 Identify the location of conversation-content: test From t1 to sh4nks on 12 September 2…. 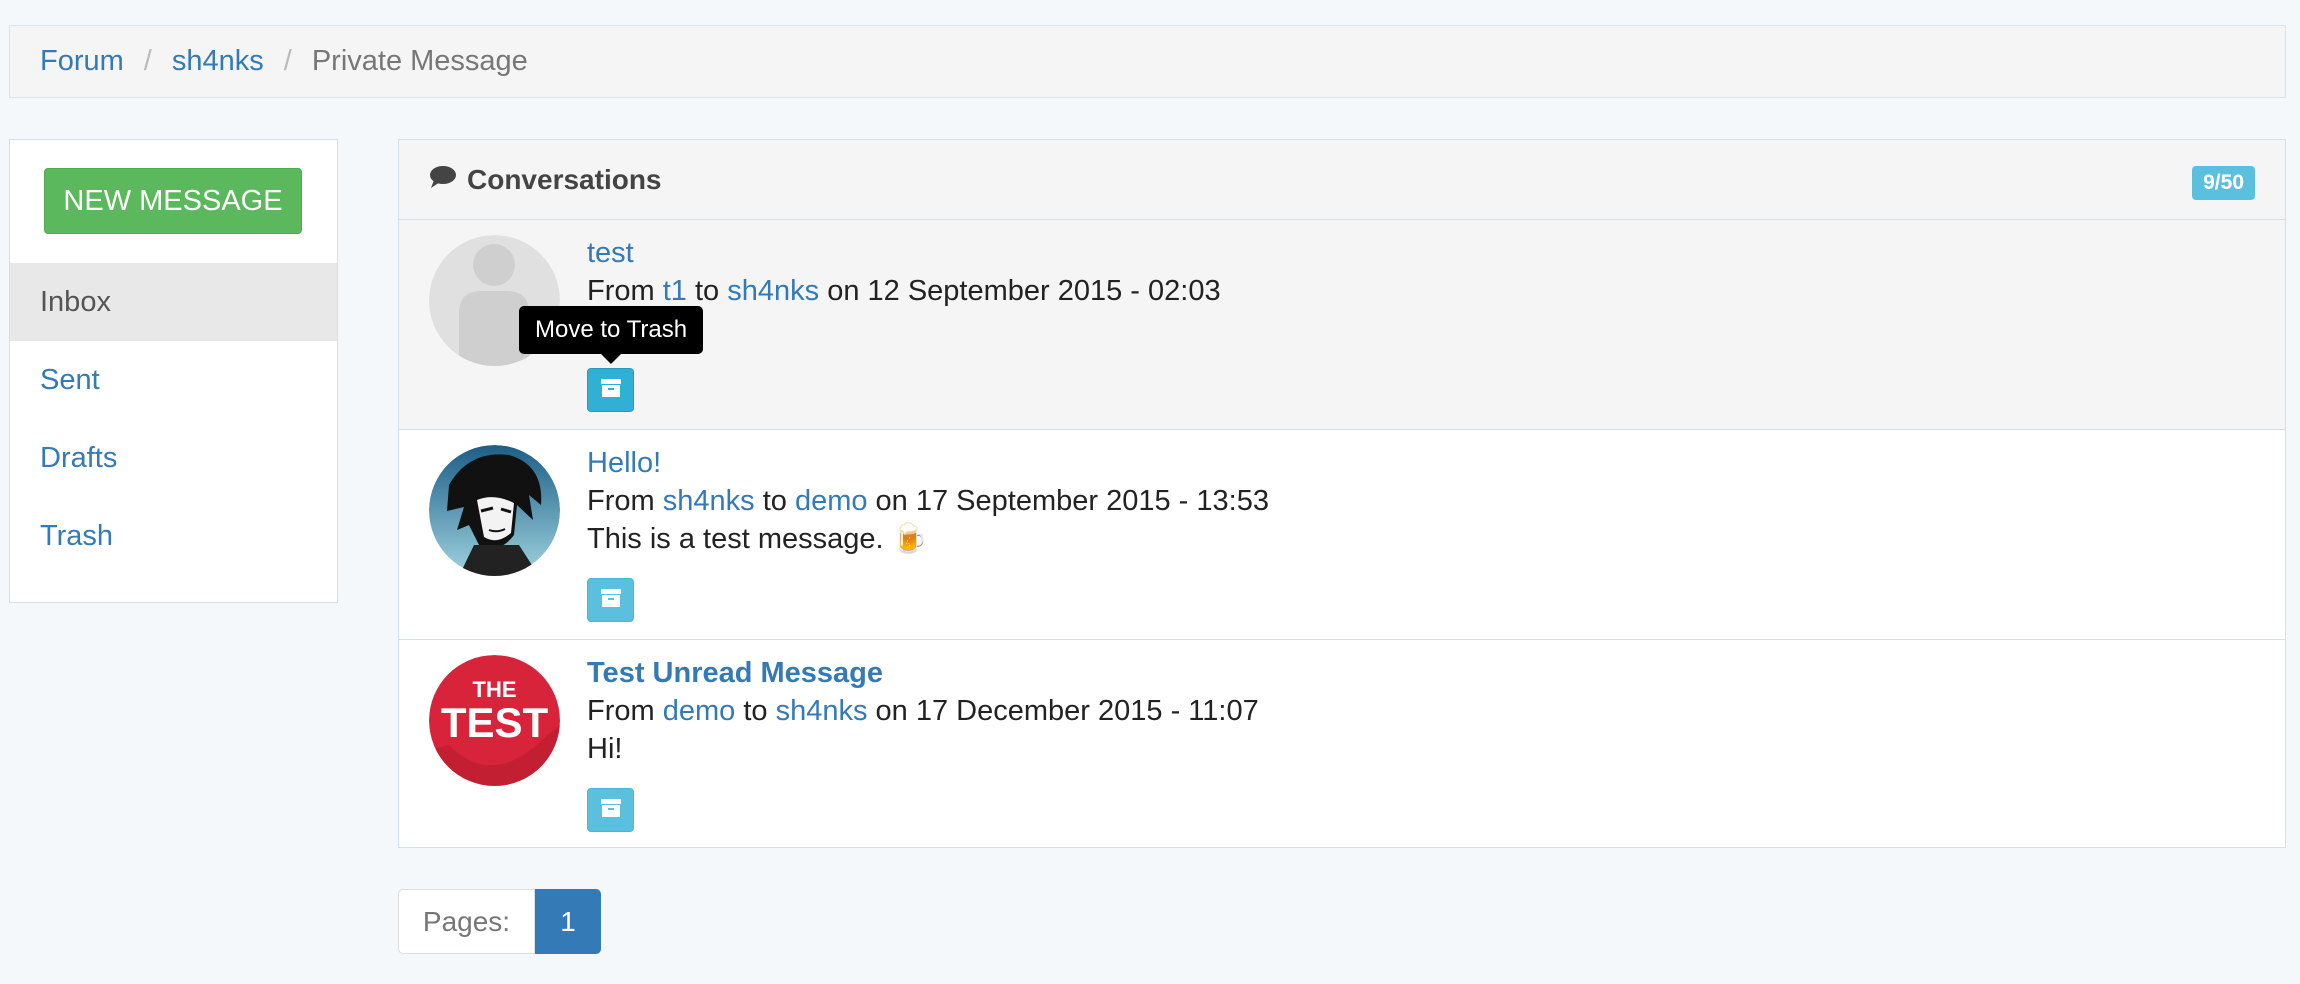
(904, 272).